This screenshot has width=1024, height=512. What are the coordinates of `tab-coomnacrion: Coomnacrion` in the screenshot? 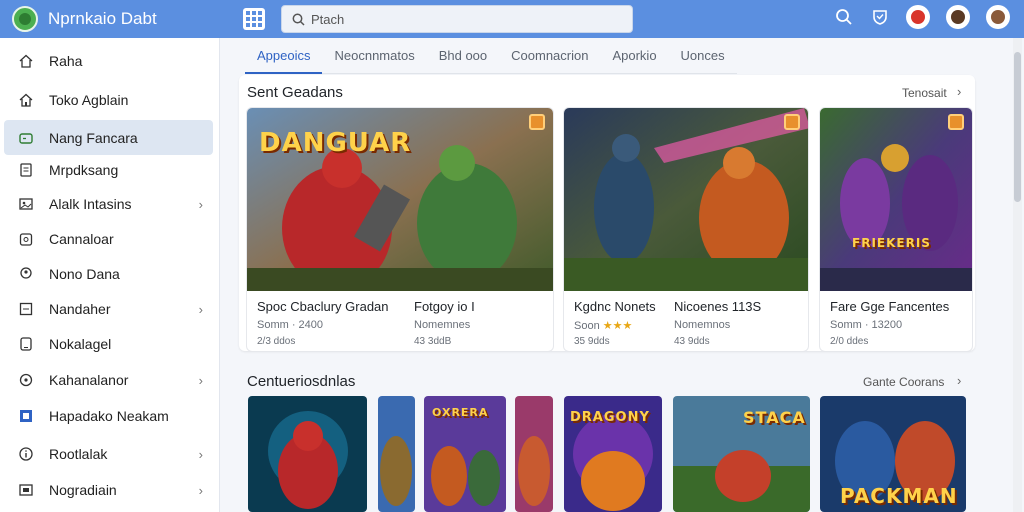 It's located at (549, 55).